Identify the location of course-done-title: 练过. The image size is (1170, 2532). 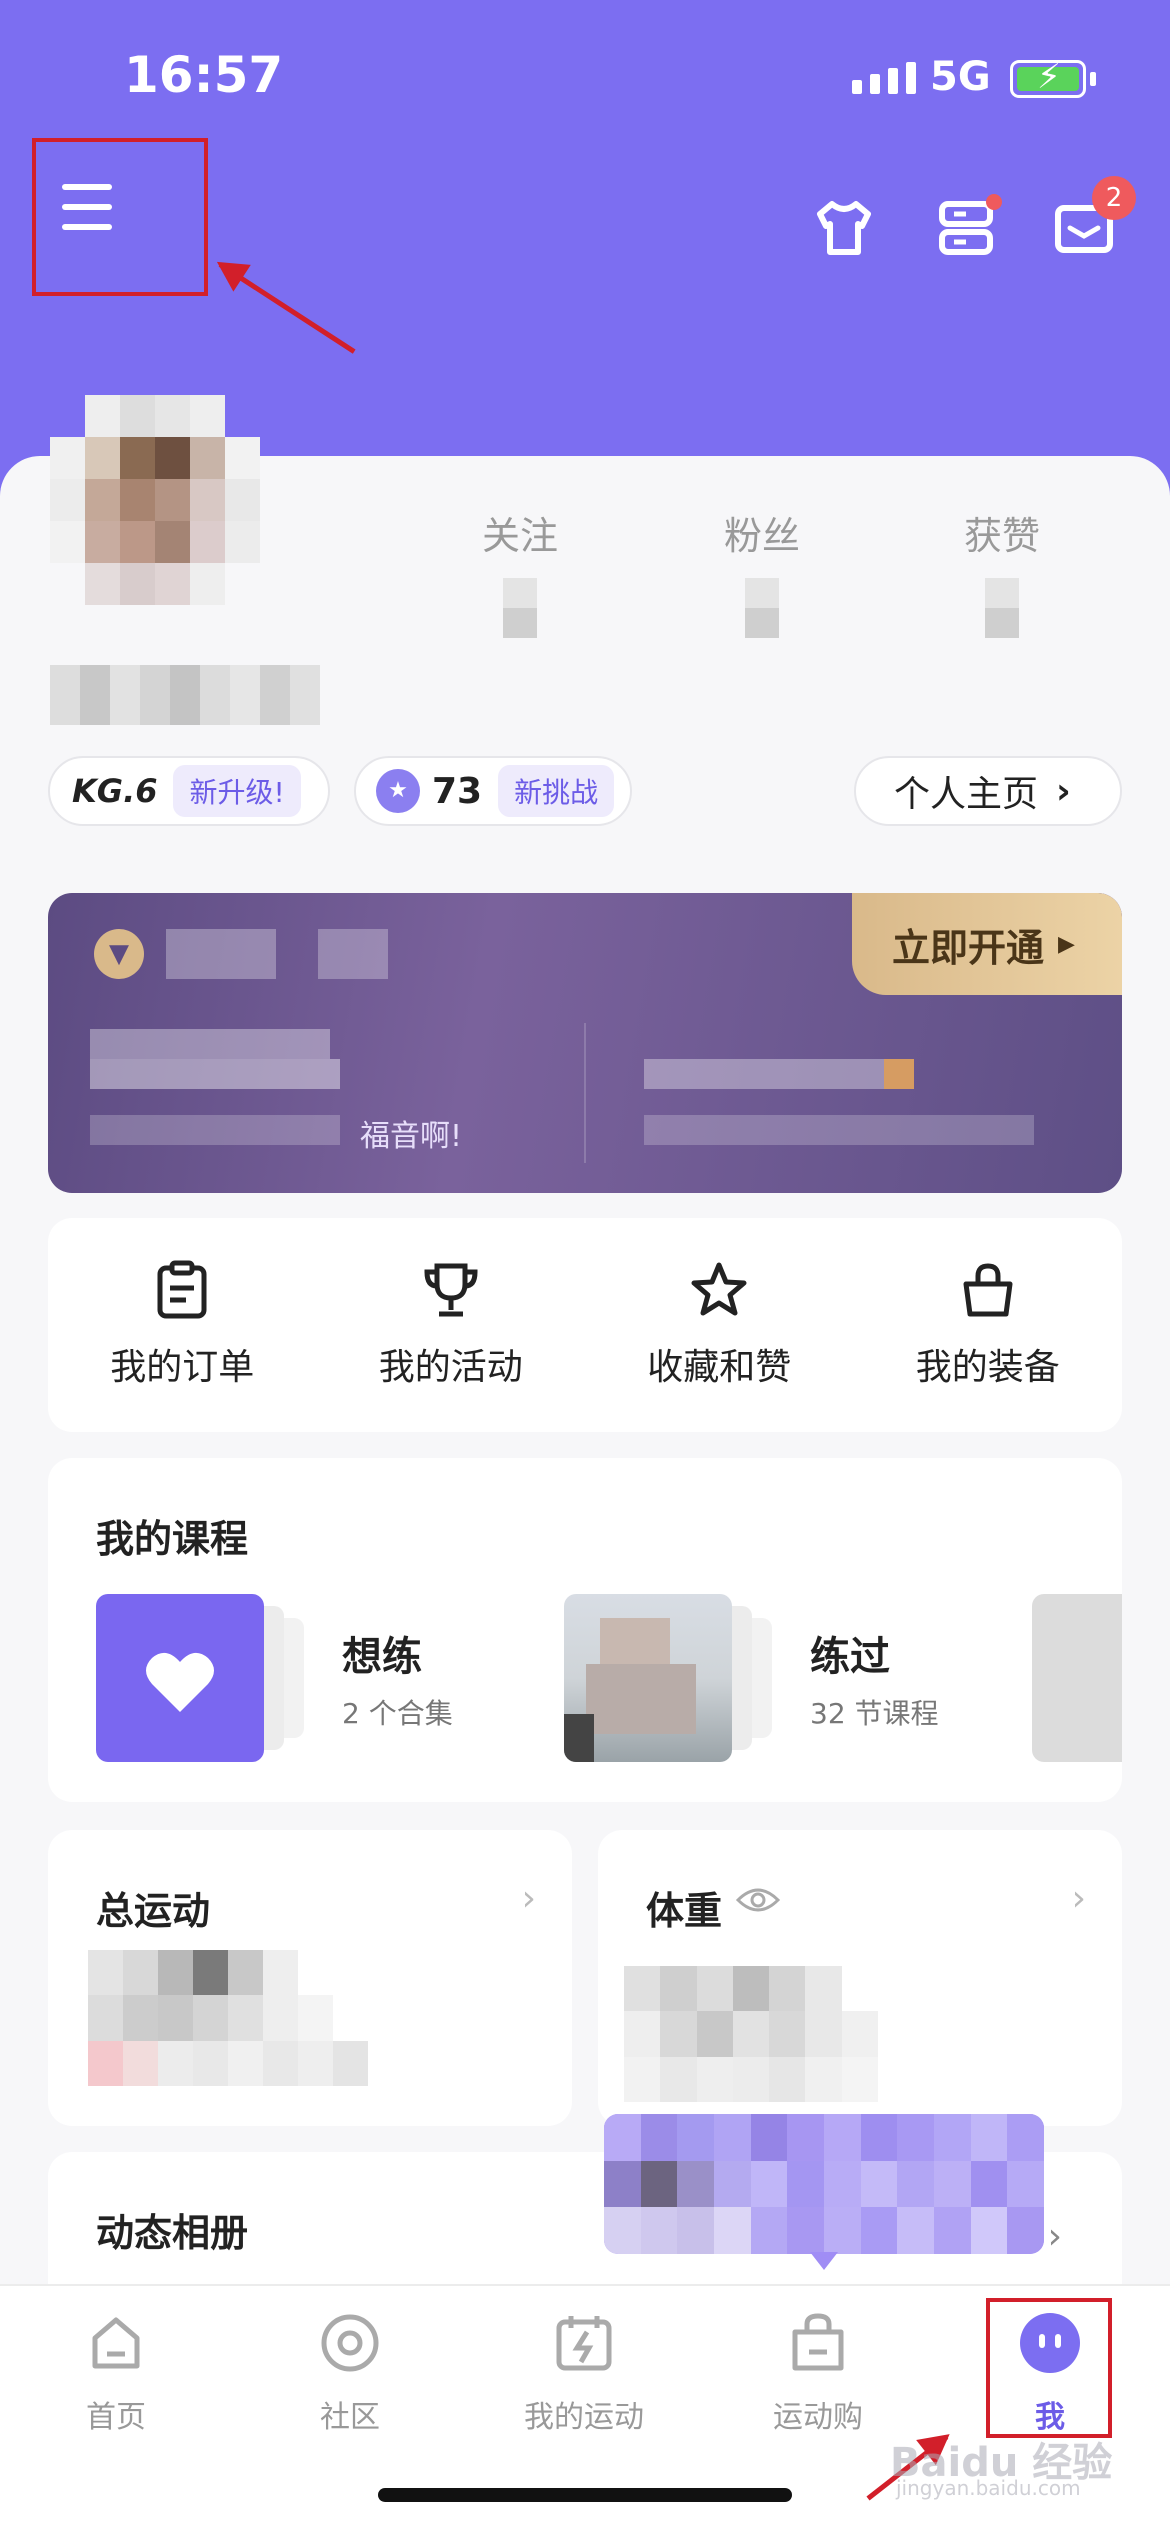
(850, 1653).